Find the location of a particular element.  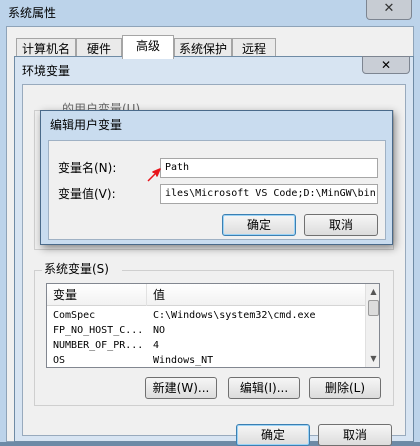

row-value: 4 is located at coordinates (156, 345).